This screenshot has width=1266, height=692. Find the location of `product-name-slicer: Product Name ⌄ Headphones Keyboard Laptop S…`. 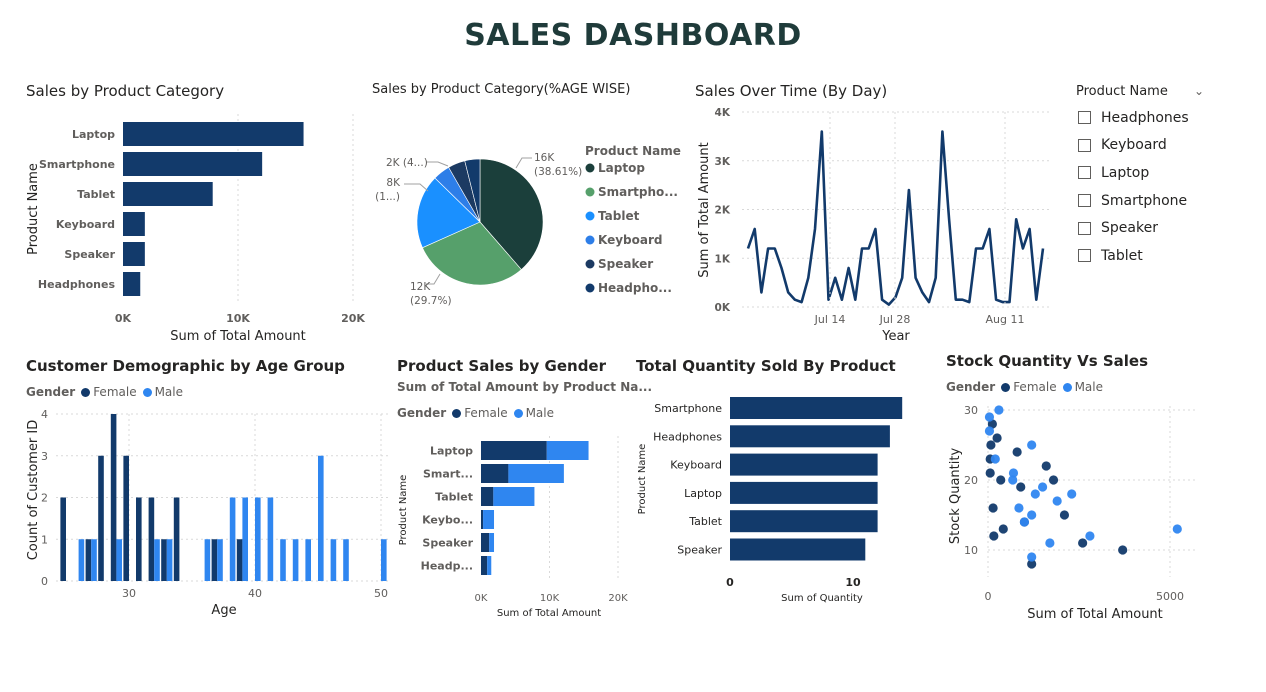

product-name-slicer: Product Name ⌄ Headphones Keyboard Laptop S… is located at coordinates (1146, 177).